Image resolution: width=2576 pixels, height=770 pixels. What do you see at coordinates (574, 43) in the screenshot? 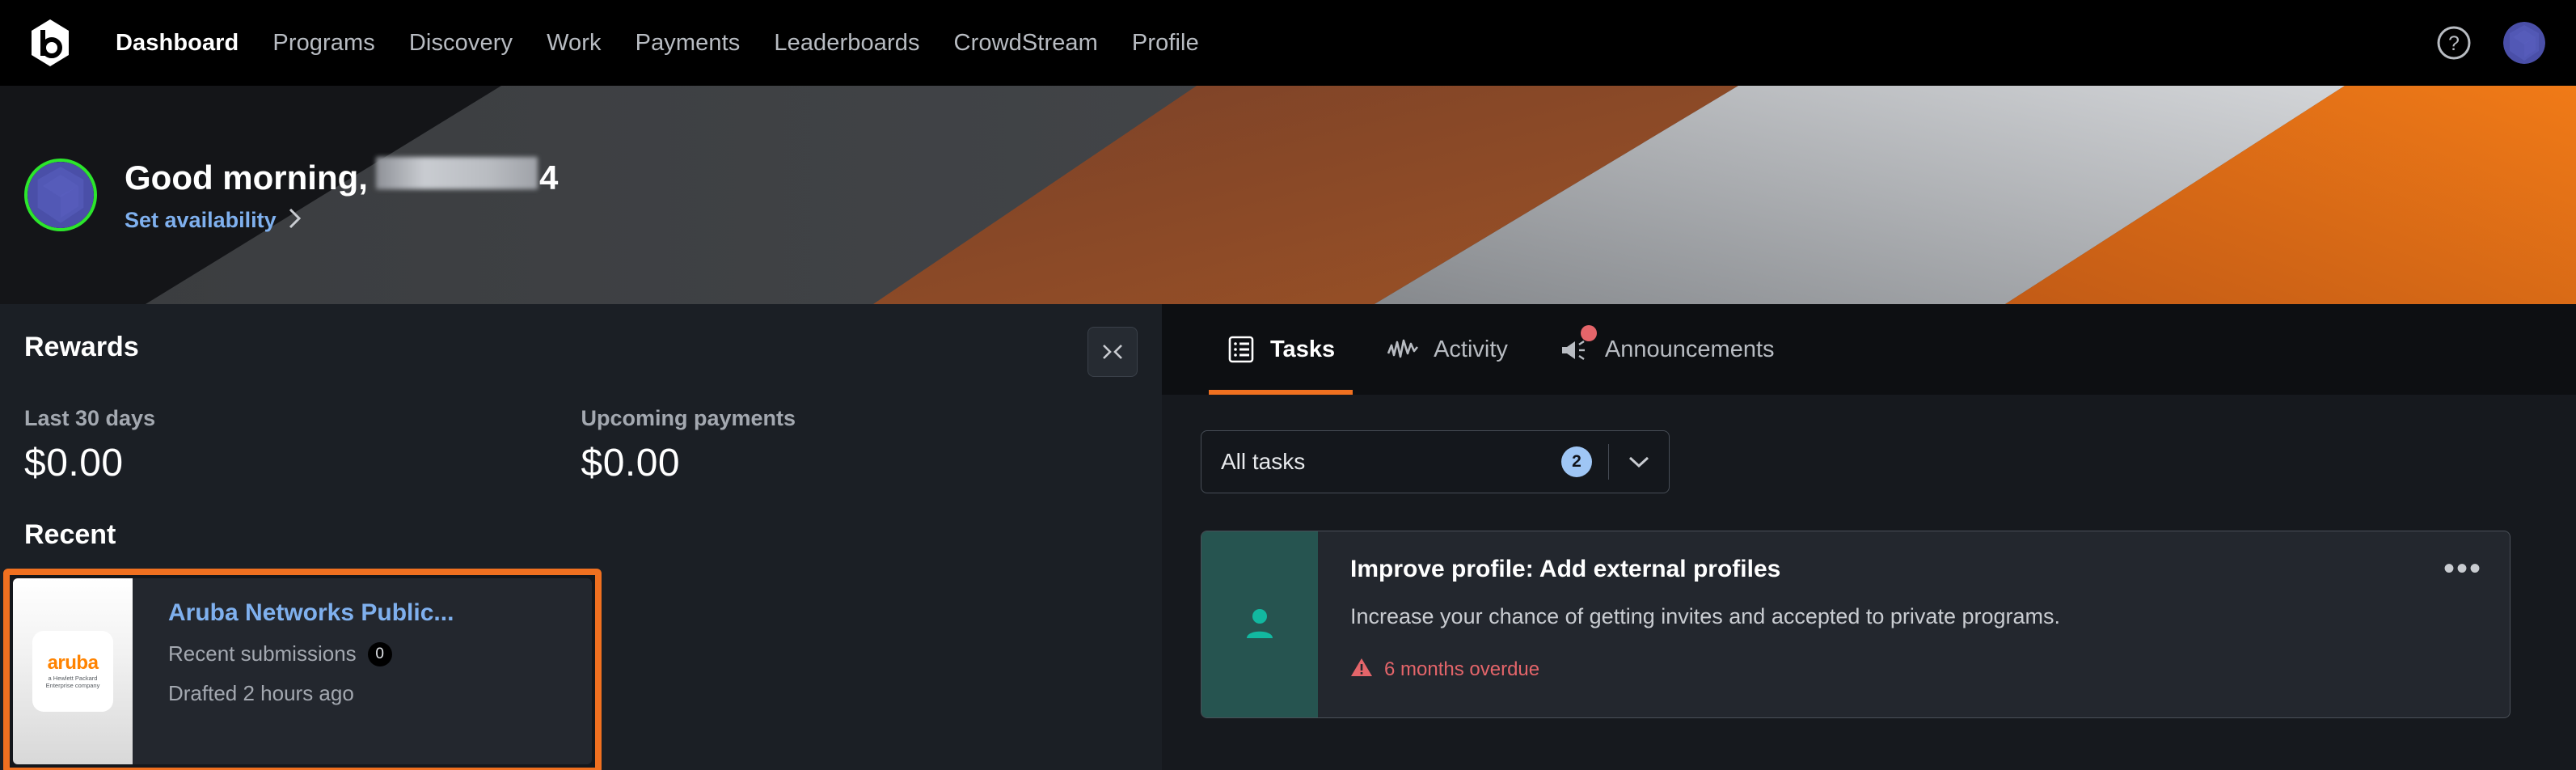
I see `nav-link-work: Work` at bounding box center [574, 43].